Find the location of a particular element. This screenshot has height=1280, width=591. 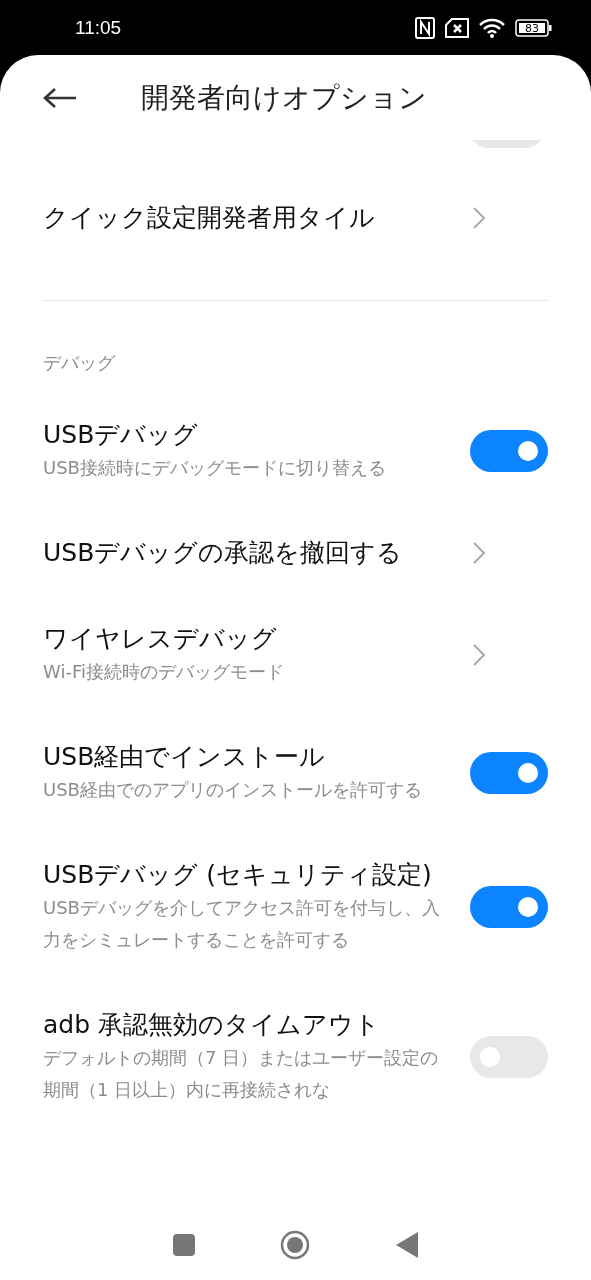

back-icon is located at coordinates (60, 97).